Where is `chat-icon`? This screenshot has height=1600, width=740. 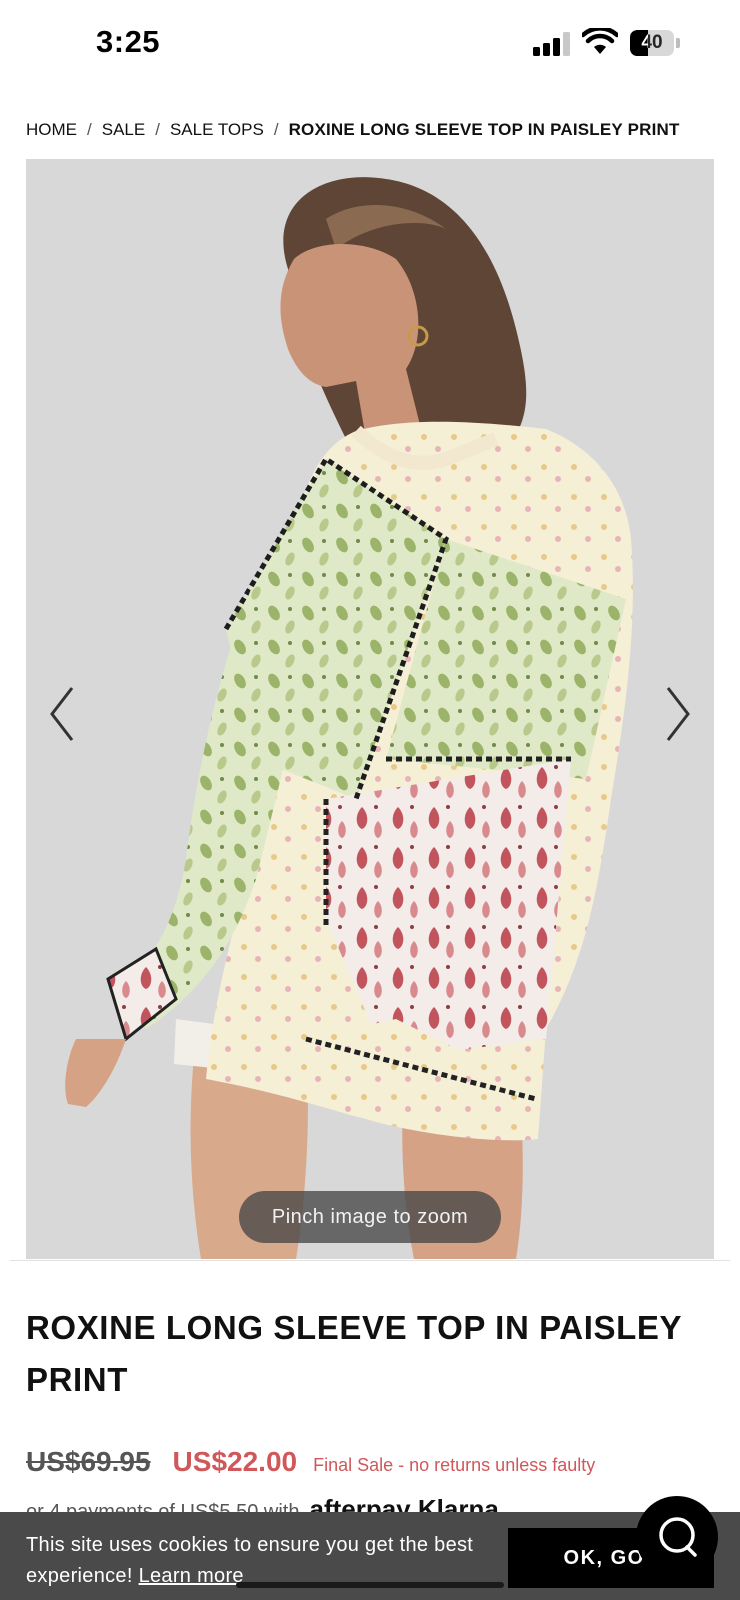 chat-icon is located at coordinates (678, 1537).